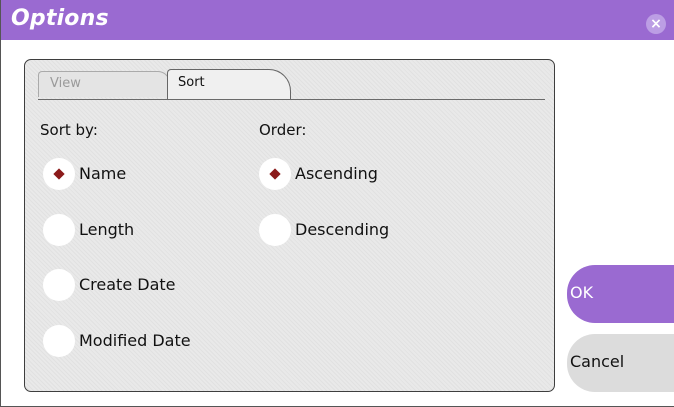 The image size is (674, 407). Describe the element at coordinates (283, 130) in the screenshot. I see `order-heading: Order:` at that location.